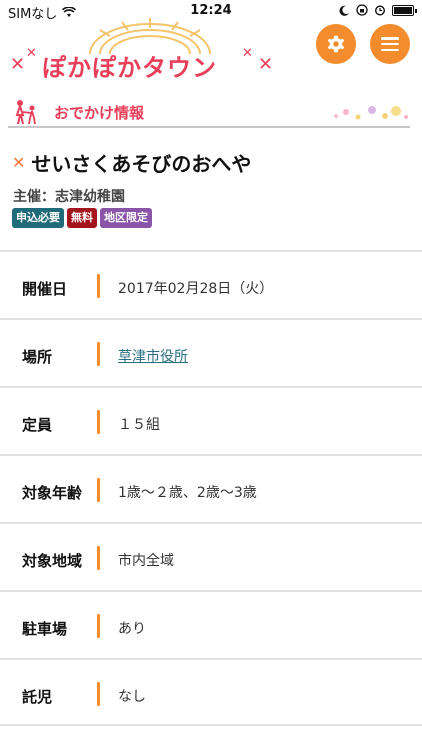  I want to click on info-label: 定員, so click(37, 425).